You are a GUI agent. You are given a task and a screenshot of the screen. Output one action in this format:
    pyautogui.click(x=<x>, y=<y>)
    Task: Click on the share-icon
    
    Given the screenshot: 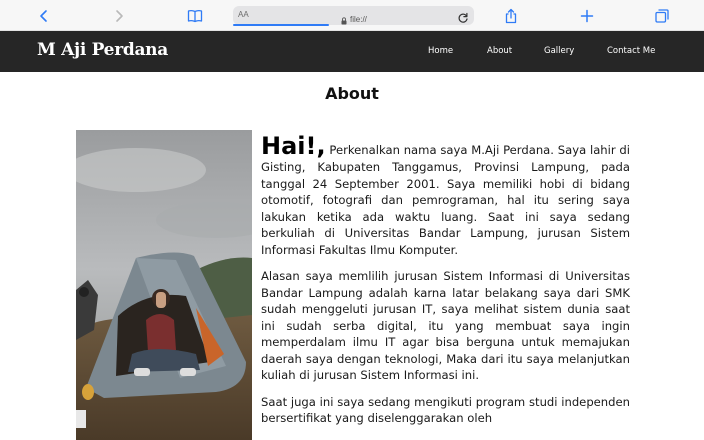 What is the action you would take?
    pyautogui.click(x=511, y=16)
    